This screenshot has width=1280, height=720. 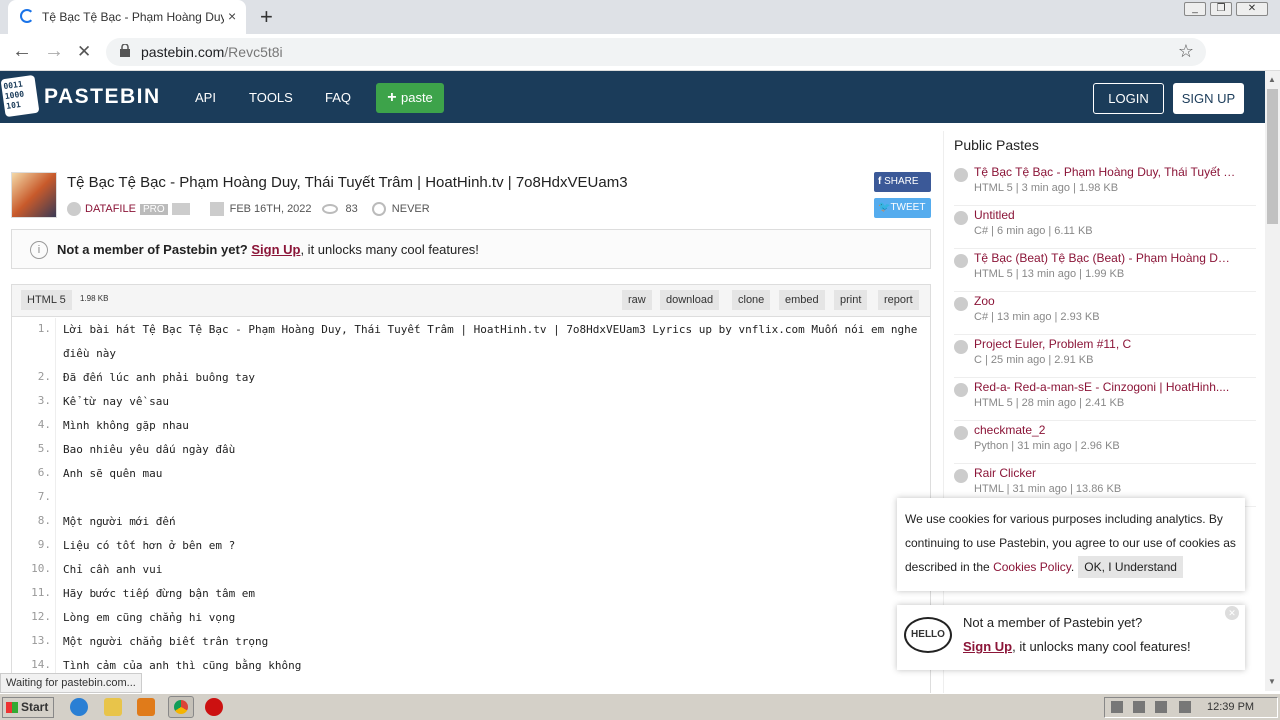 I want to click on public-paste-title: Rair Clicker, so click(x=1105, y=473).